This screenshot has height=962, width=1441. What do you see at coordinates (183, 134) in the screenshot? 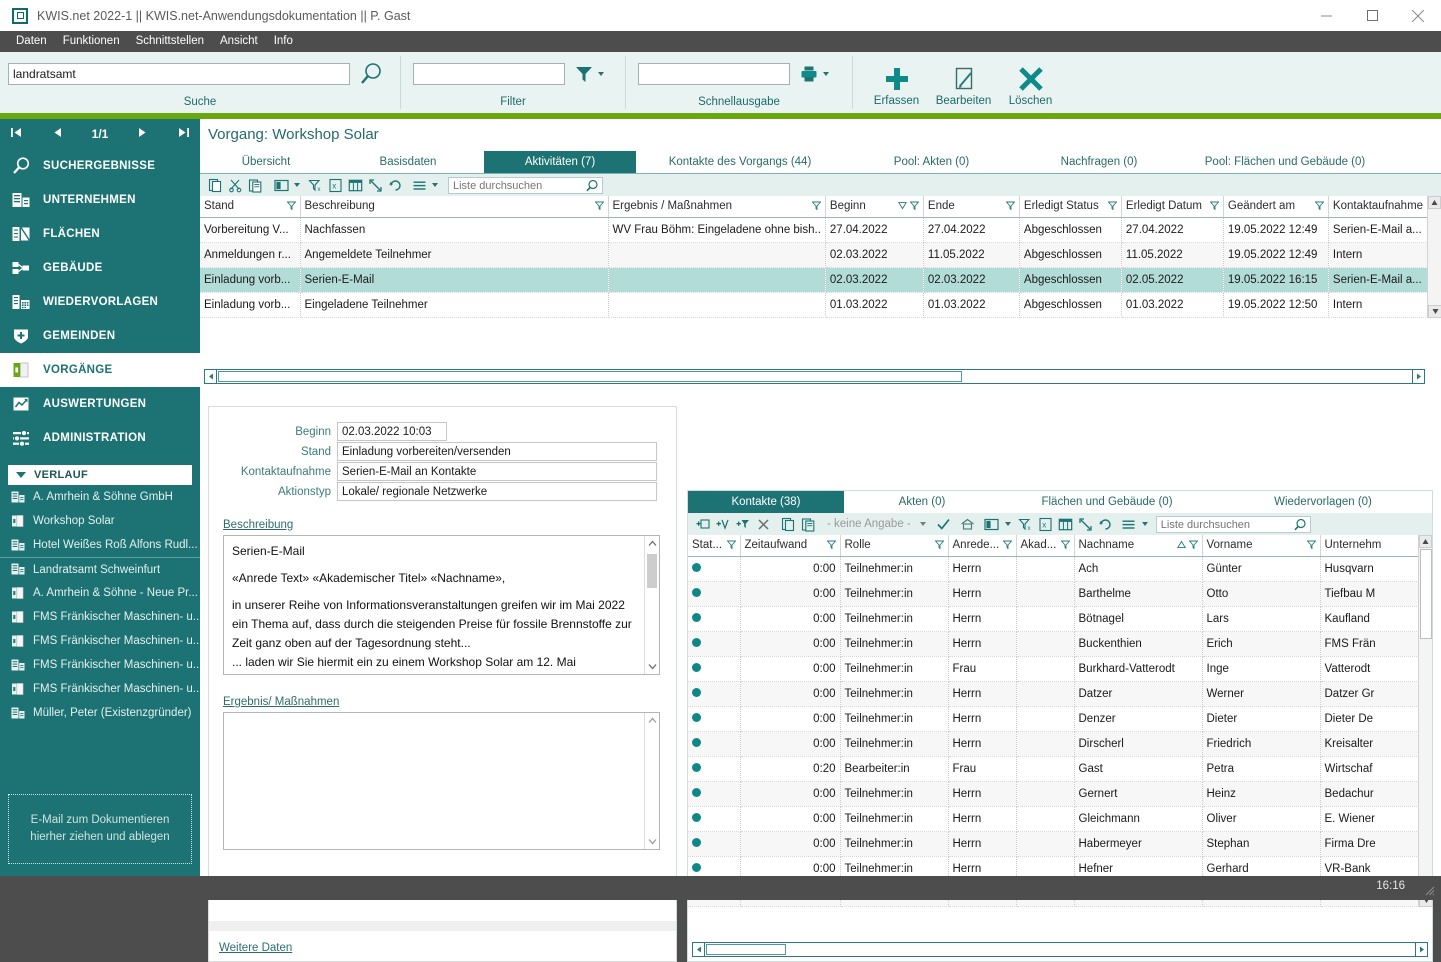
I see `pager-last-icon` at bounding box center [183, 134].